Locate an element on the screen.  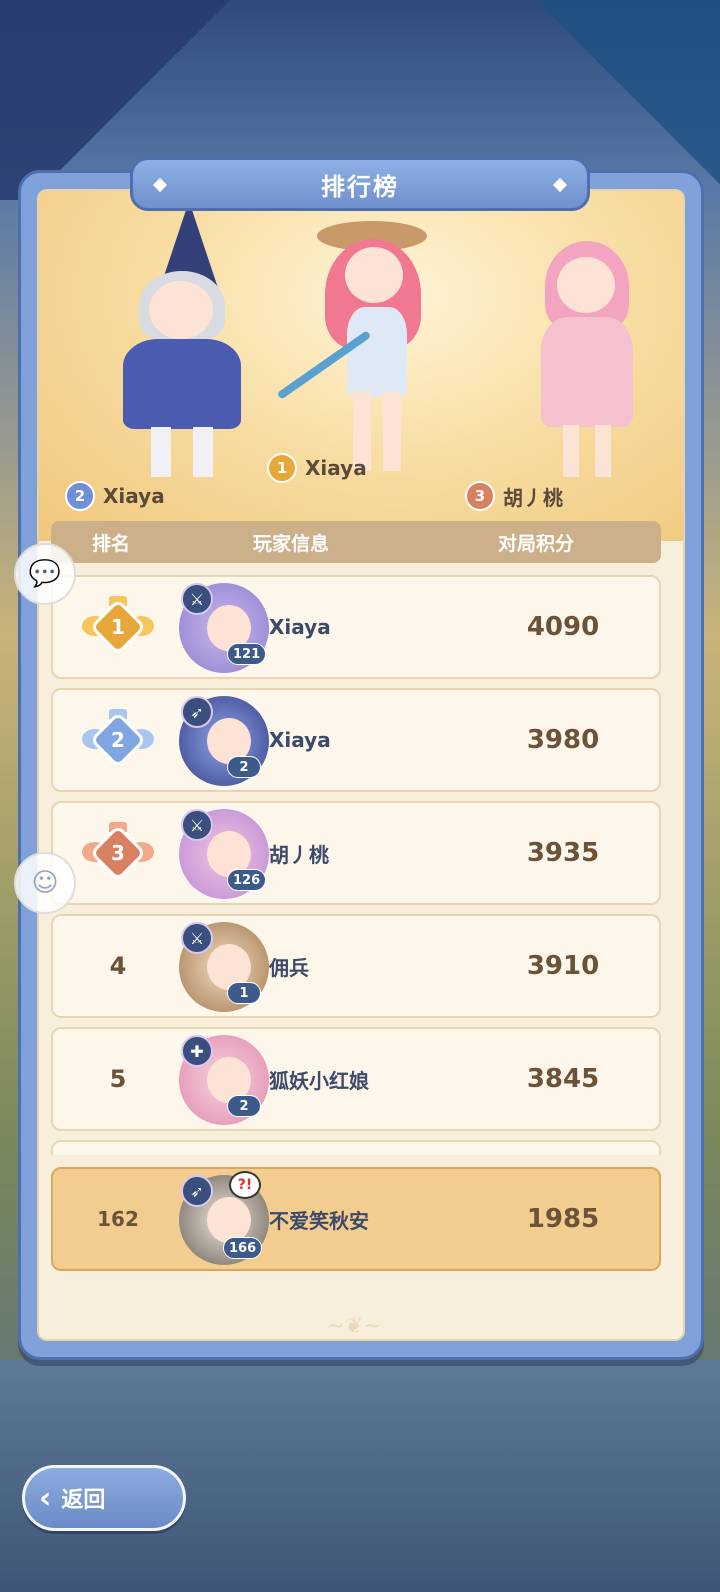
rank-2-medal-icon: 2 is located at coordinates (80, 496).